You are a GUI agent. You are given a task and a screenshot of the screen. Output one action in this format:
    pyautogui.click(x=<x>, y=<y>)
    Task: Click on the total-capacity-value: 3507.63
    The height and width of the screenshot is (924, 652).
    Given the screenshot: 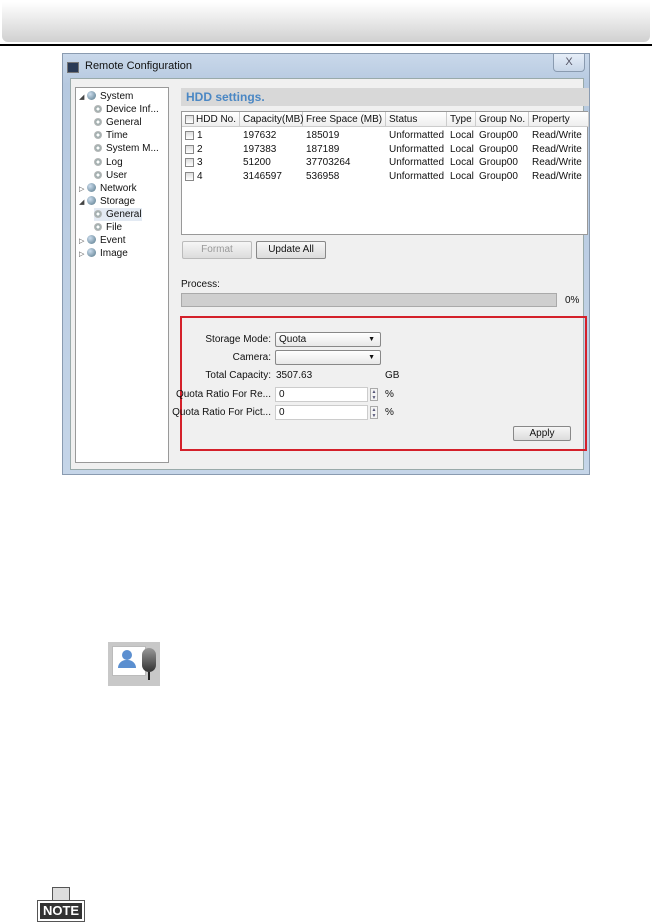 What is the action you would take?
    pyautogui.click(x=294, y=375)
    